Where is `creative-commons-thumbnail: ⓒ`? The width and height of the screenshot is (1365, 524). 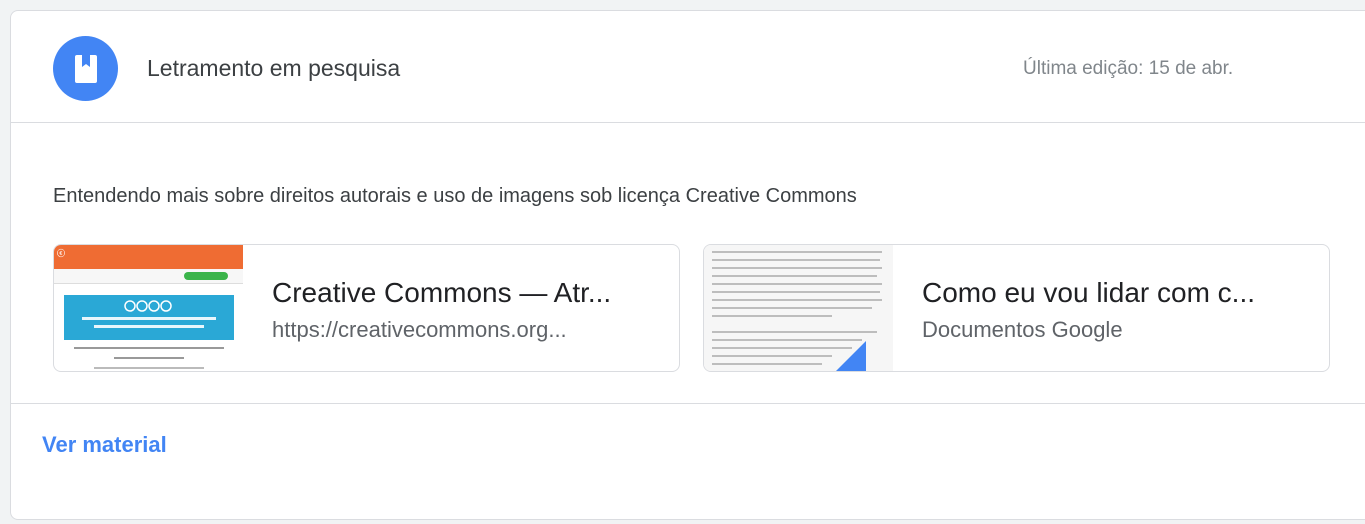 creative-commons-thumbnail: ⓒ is located at coordinates (148, 308).